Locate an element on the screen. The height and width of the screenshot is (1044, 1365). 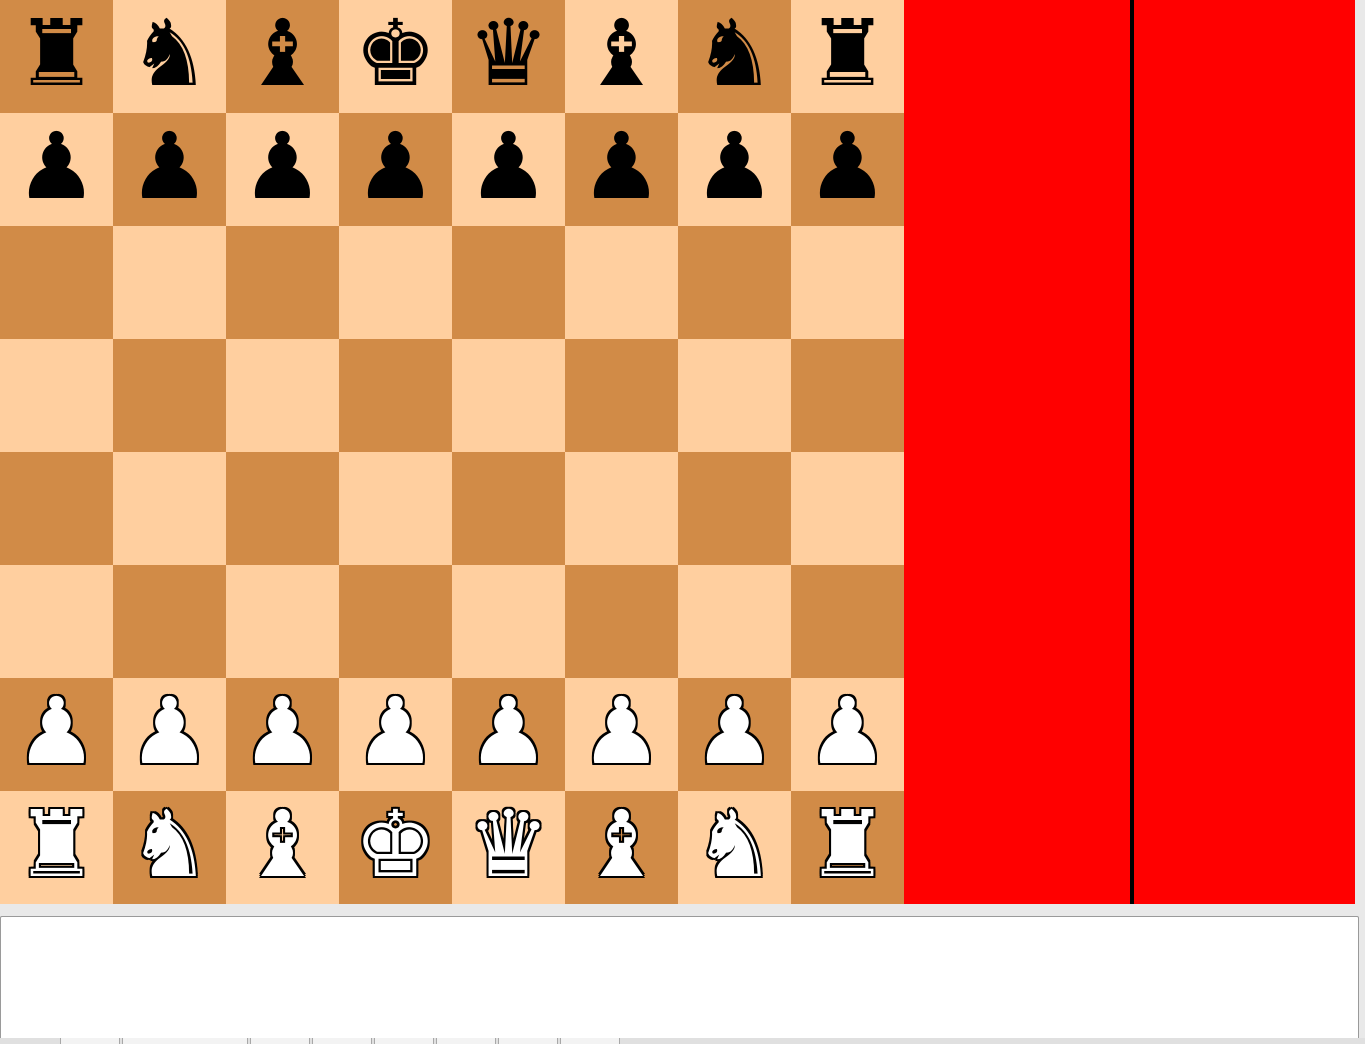
square-e8: ♛ is located at coordinates (508, 56).